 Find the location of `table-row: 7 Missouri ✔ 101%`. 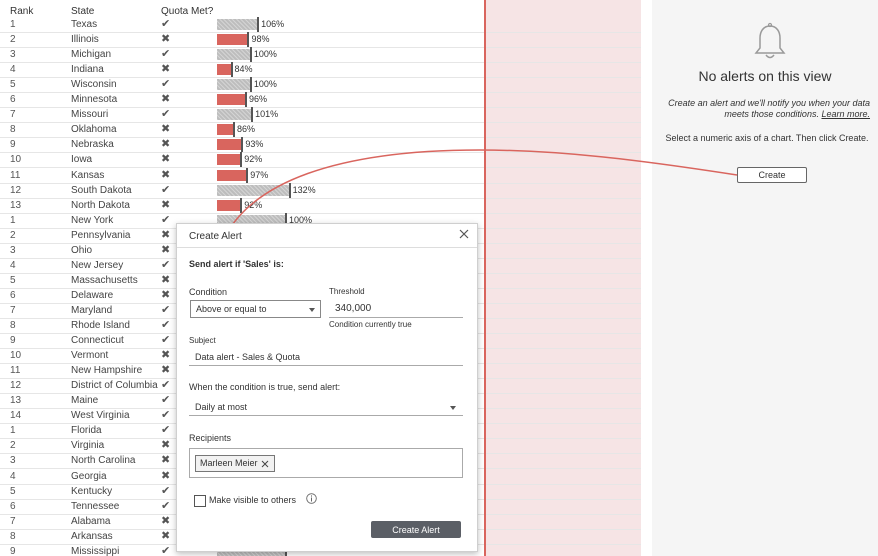

table-row: 7 Missouri ✔ 101% is located at coordinates (320, 115).